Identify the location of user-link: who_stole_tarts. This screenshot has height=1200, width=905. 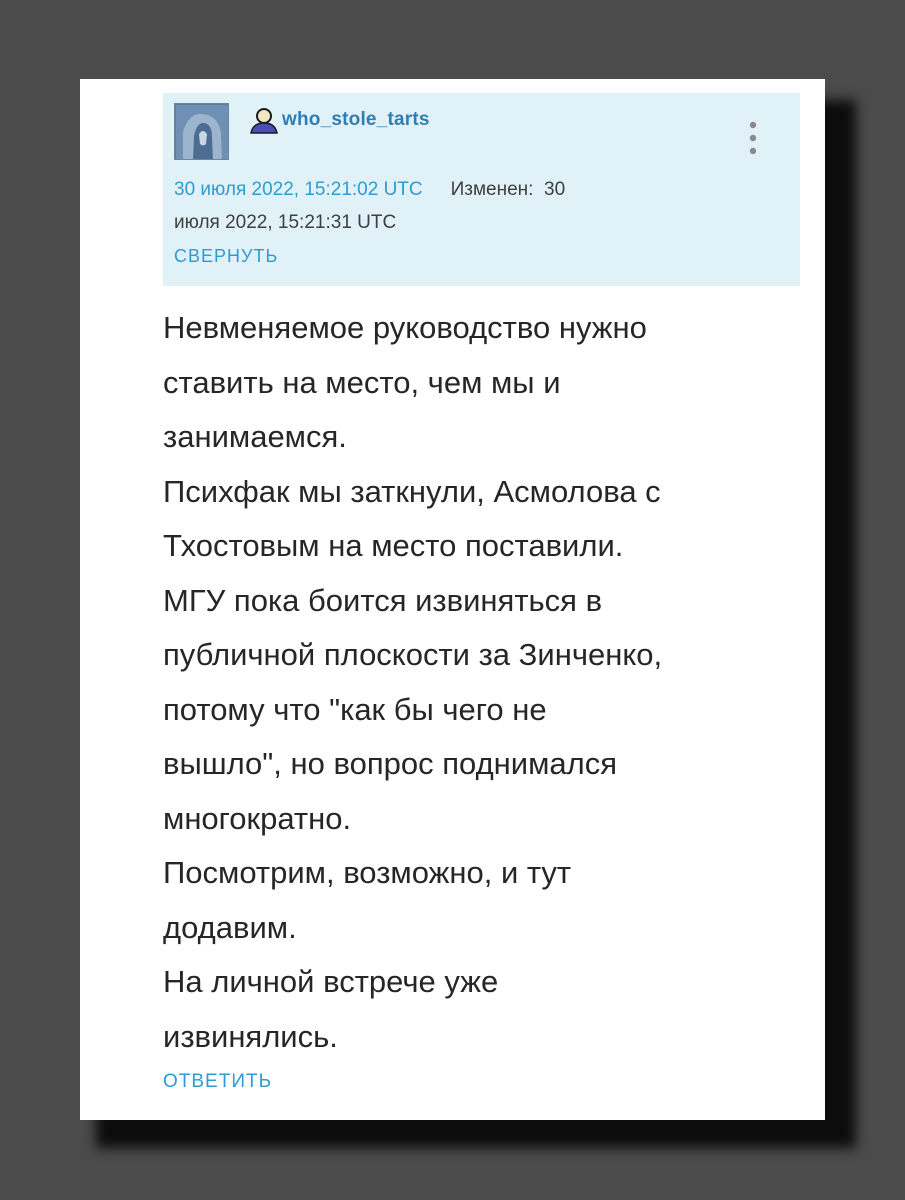
(339, 120).